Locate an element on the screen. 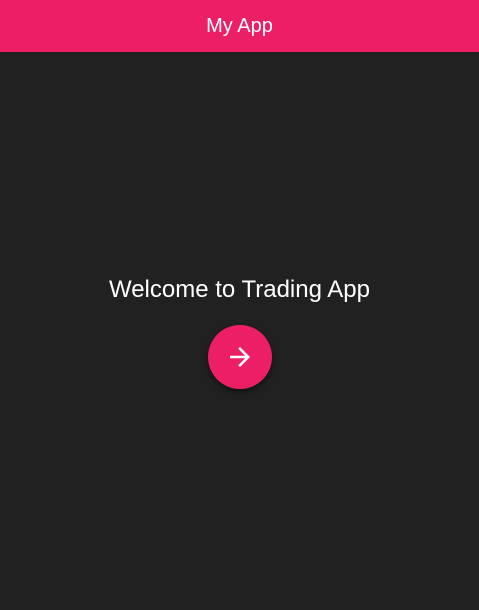 This screenshot has height=610, width=479. next-button is located at coordinates (240, 357).